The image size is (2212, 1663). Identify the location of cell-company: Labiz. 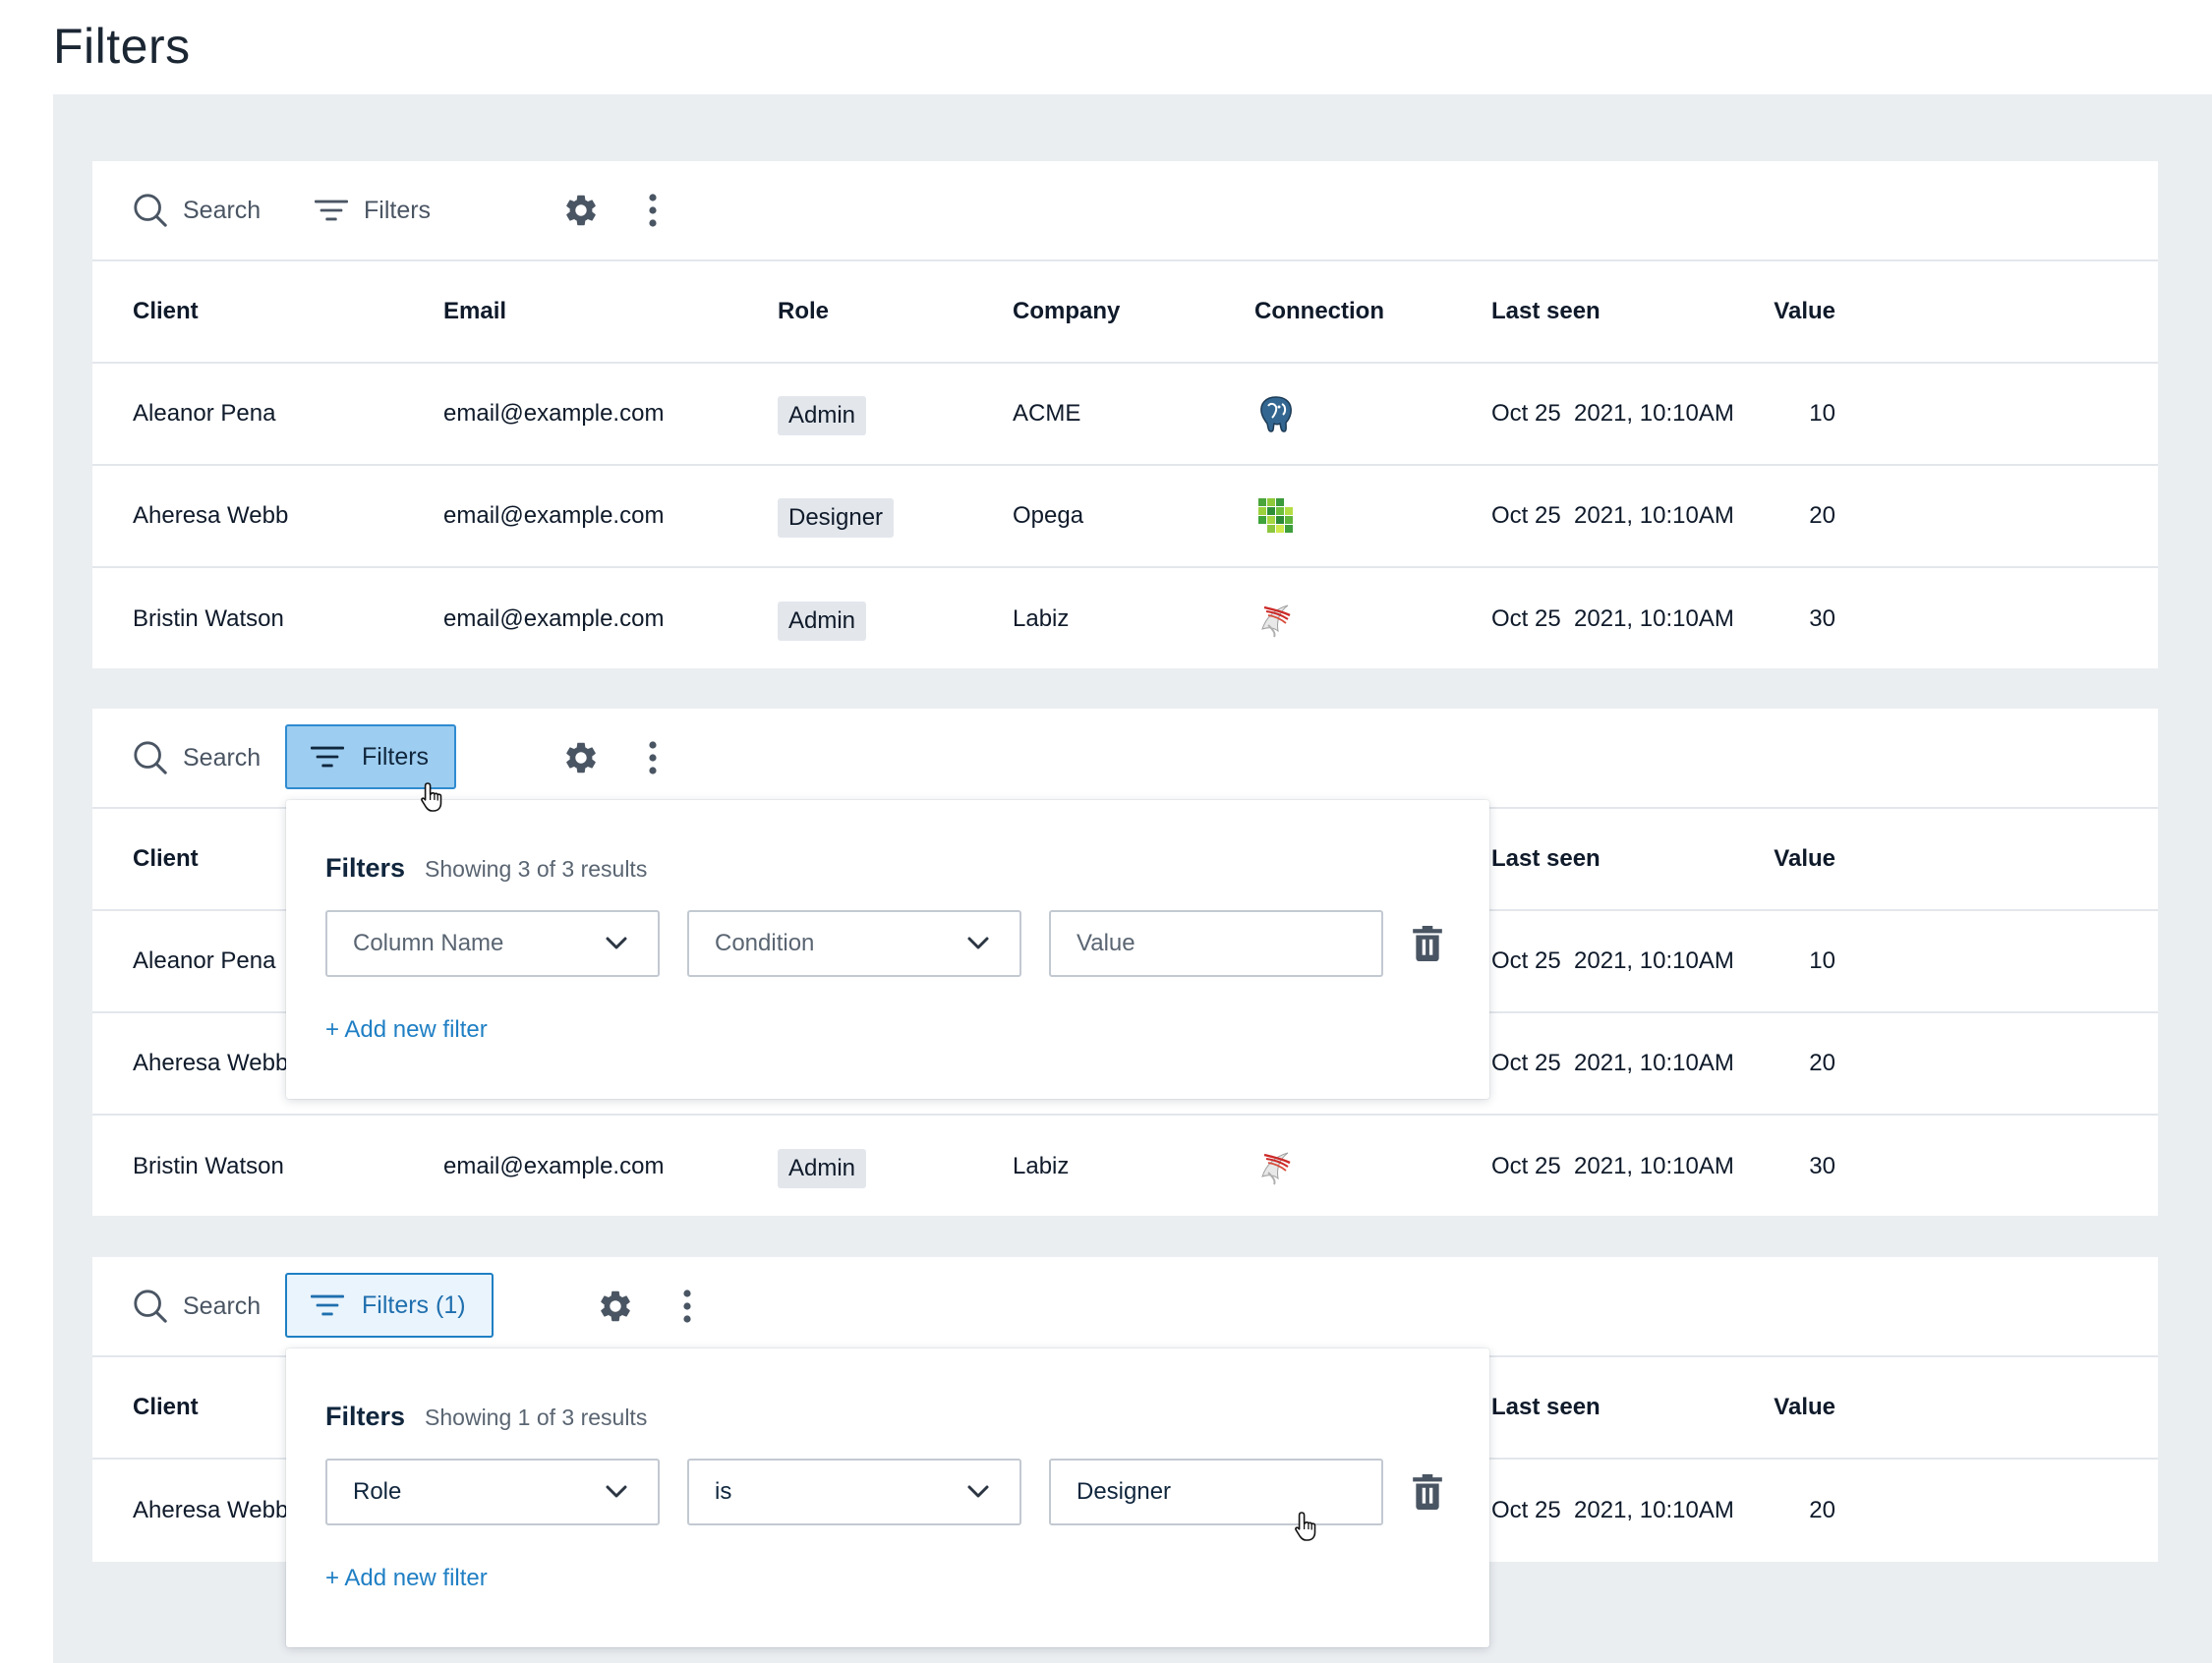
(1041, 619).